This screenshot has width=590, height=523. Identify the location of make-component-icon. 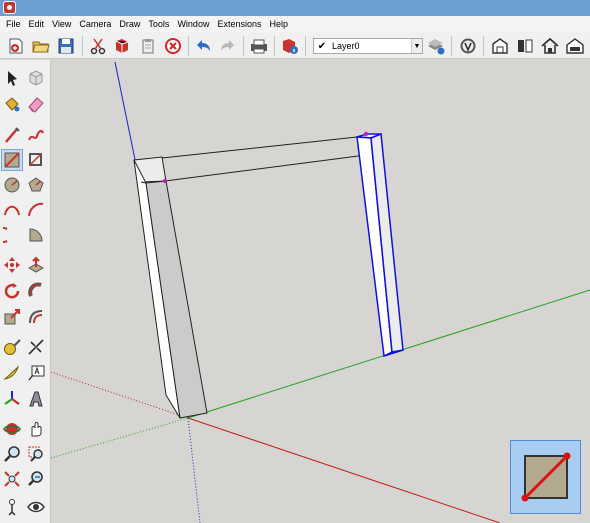
(36, 78).